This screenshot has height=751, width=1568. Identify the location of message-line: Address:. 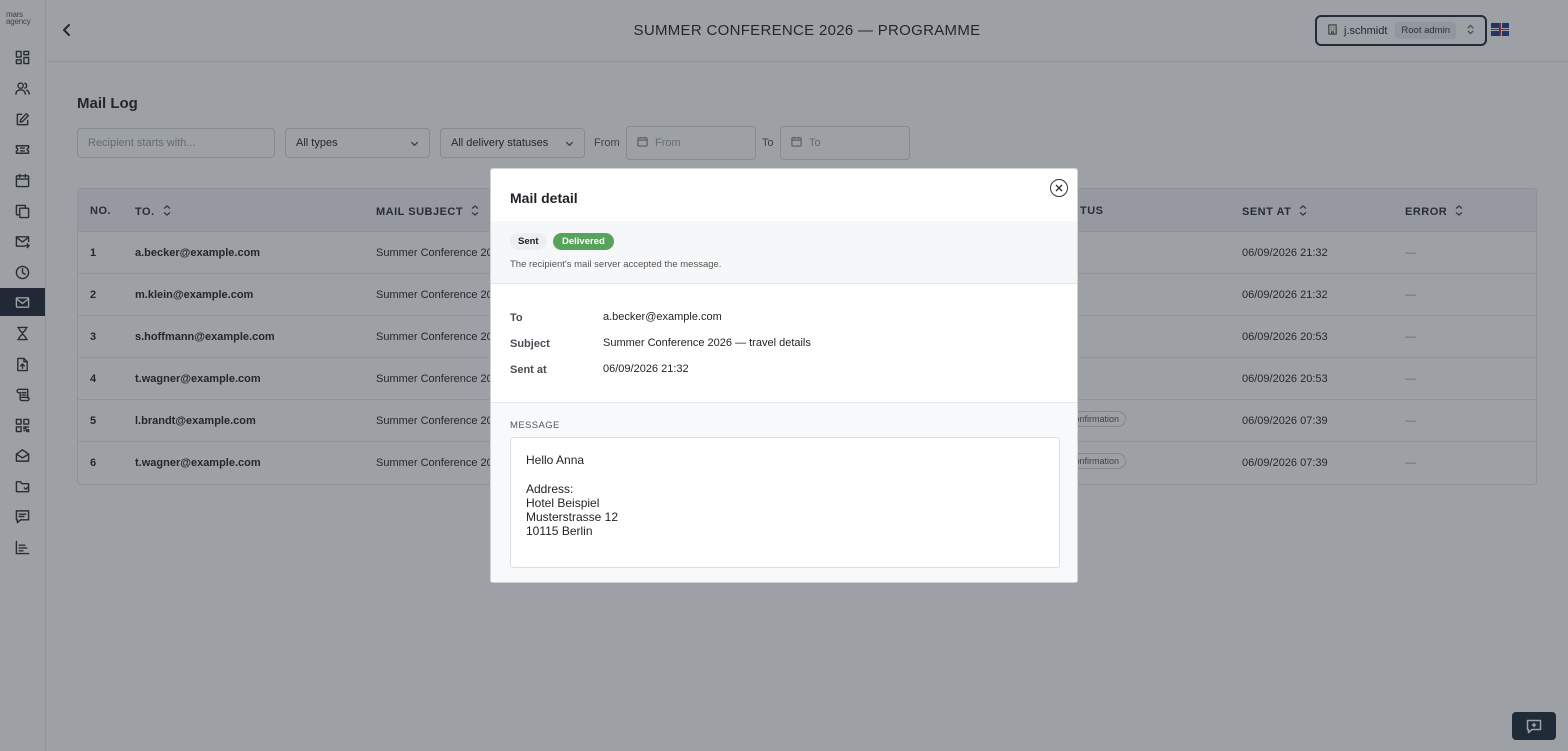
(550, 488).